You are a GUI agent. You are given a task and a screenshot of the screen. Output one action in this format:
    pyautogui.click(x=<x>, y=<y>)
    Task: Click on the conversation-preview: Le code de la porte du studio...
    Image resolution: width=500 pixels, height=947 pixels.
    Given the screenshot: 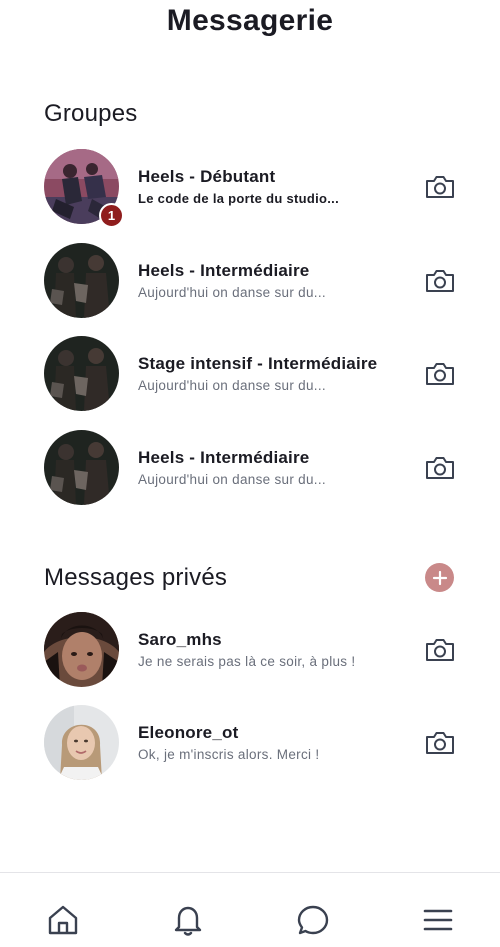 What is the action you would take?
    pyautogui.click(x=239, y=198)
    